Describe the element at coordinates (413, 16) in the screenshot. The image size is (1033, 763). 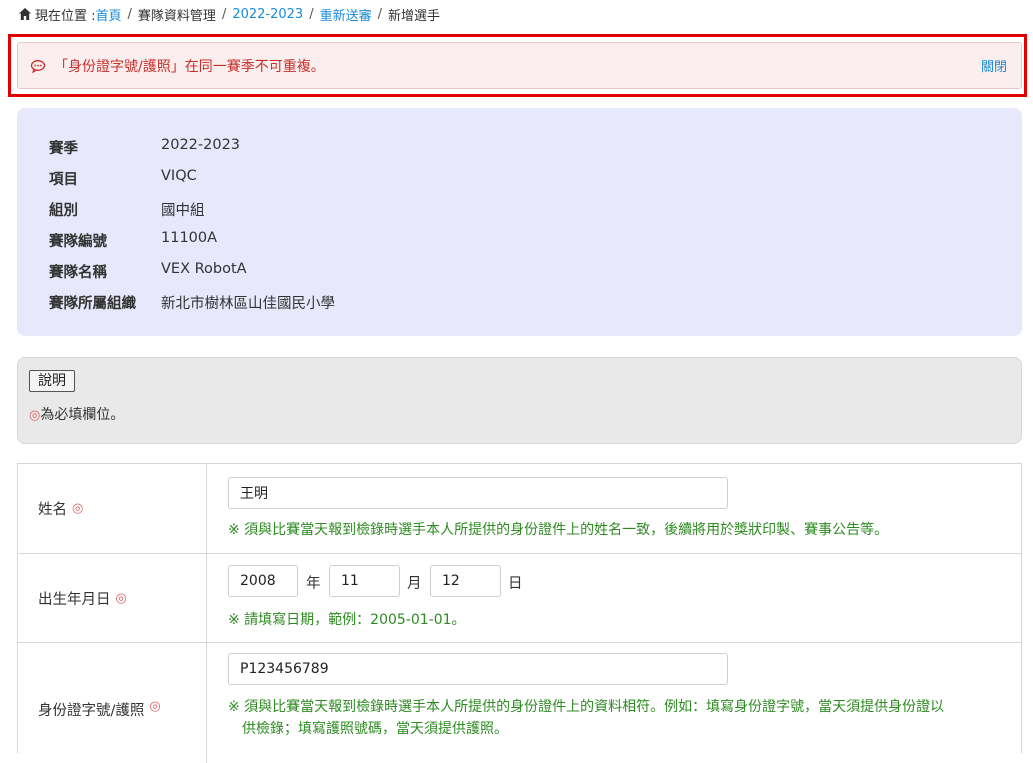
I see `breadcrumb-current: 新增選手` at that location.